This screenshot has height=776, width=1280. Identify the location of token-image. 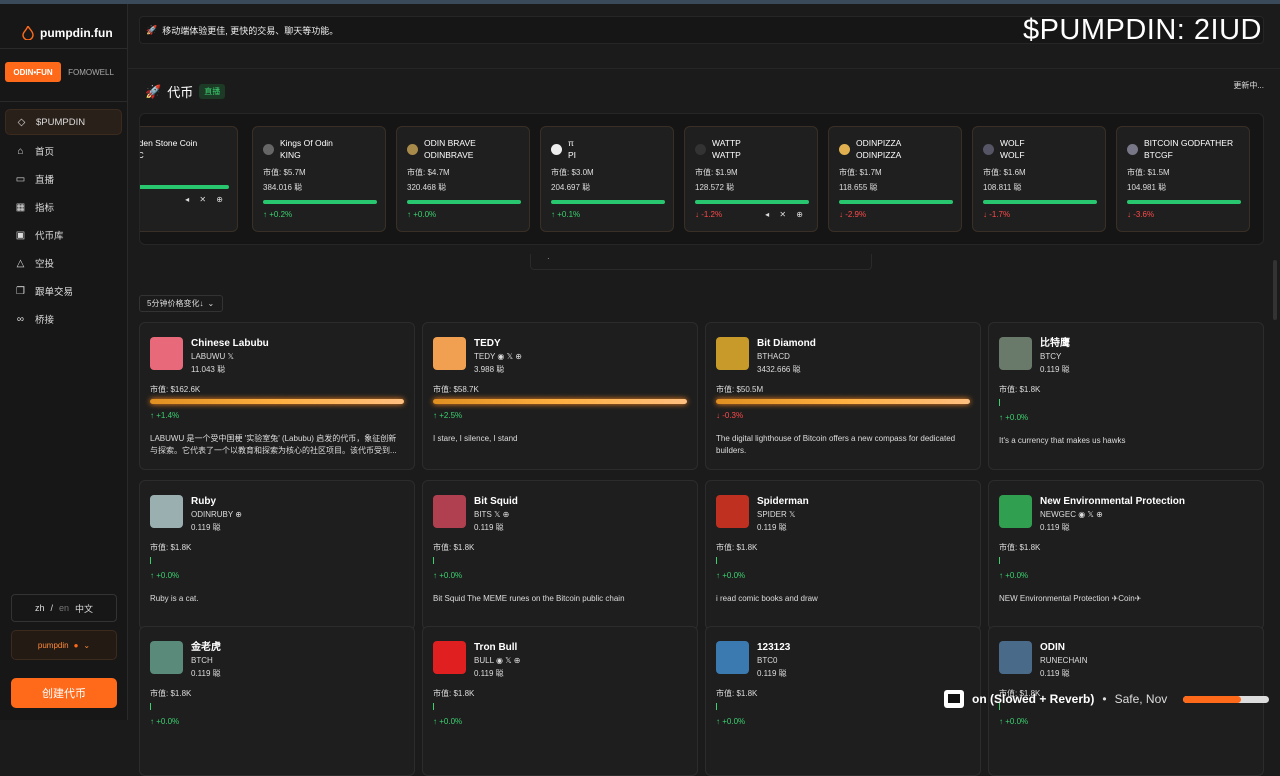
(732, 511).